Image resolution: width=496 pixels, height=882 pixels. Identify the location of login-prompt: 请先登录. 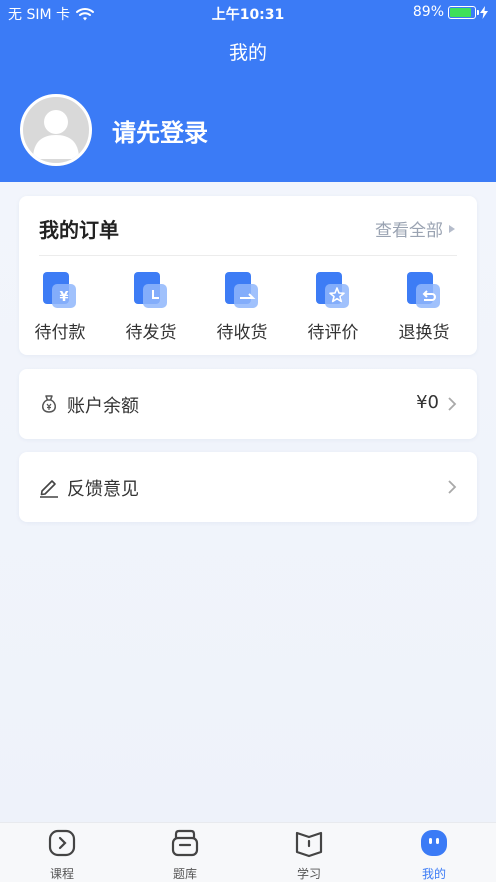
(160, 130).